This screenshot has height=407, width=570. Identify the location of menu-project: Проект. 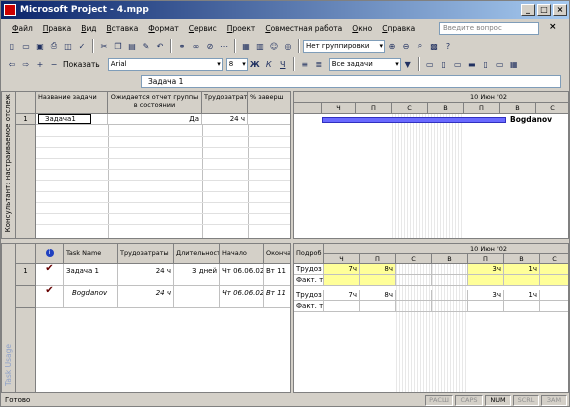
(241, 28).